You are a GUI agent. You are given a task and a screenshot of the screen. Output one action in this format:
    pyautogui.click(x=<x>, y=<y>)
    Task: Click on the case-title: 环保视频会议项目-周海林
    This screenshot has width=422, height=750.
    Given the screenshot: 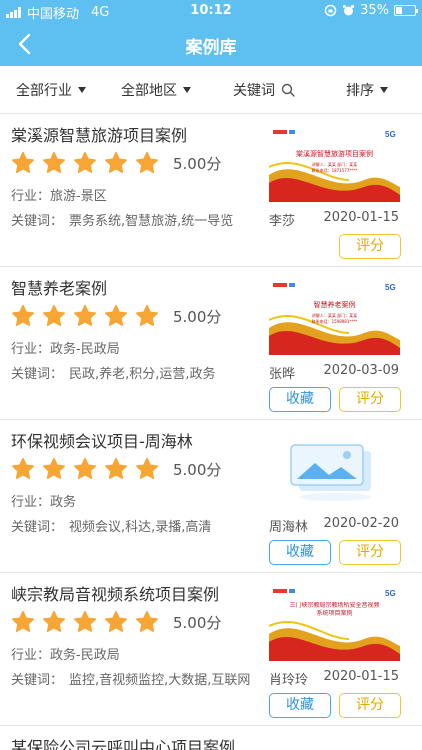 What is the action you would take?
    pyautogui.click(x=102, y=441)
    